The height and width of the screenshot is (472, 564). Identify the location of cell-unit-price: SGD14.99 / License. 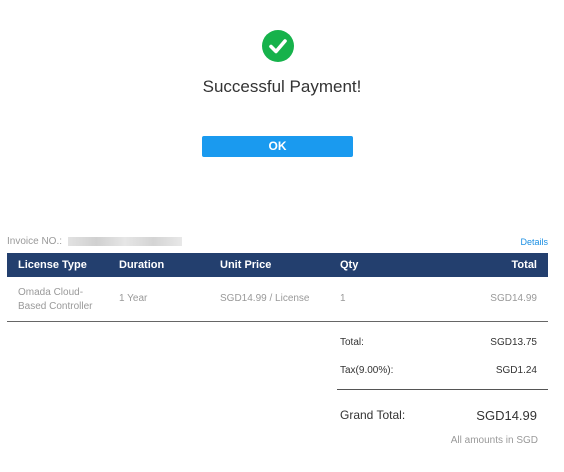
(265, 298).